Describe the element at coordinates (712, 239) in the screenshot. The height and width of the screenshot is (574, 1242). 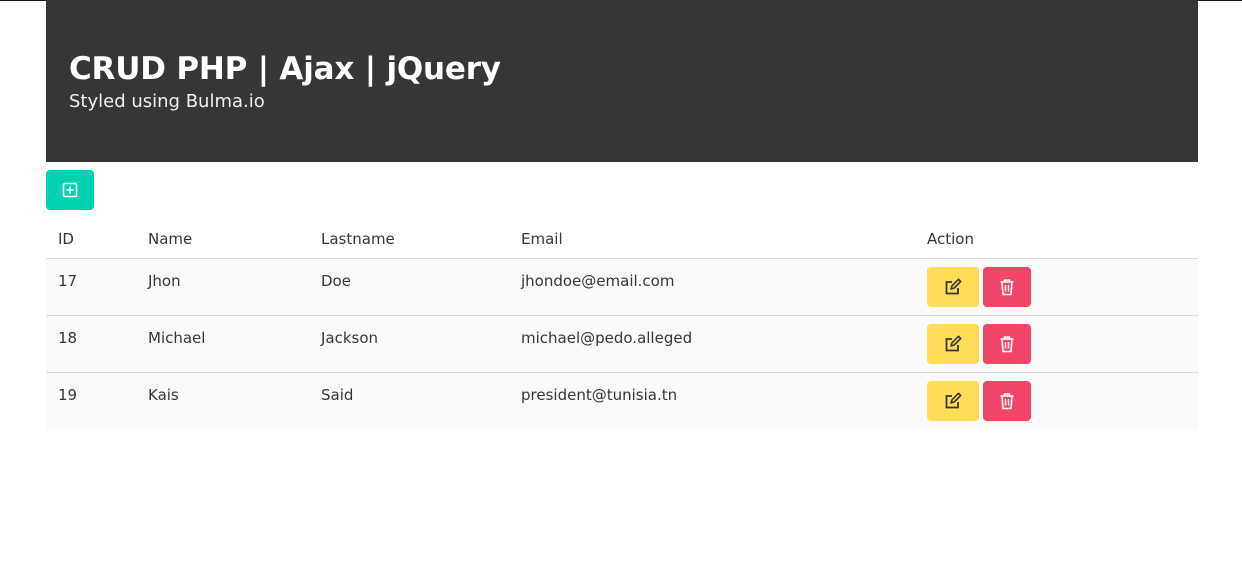
I see `header-email: Email` at that location.